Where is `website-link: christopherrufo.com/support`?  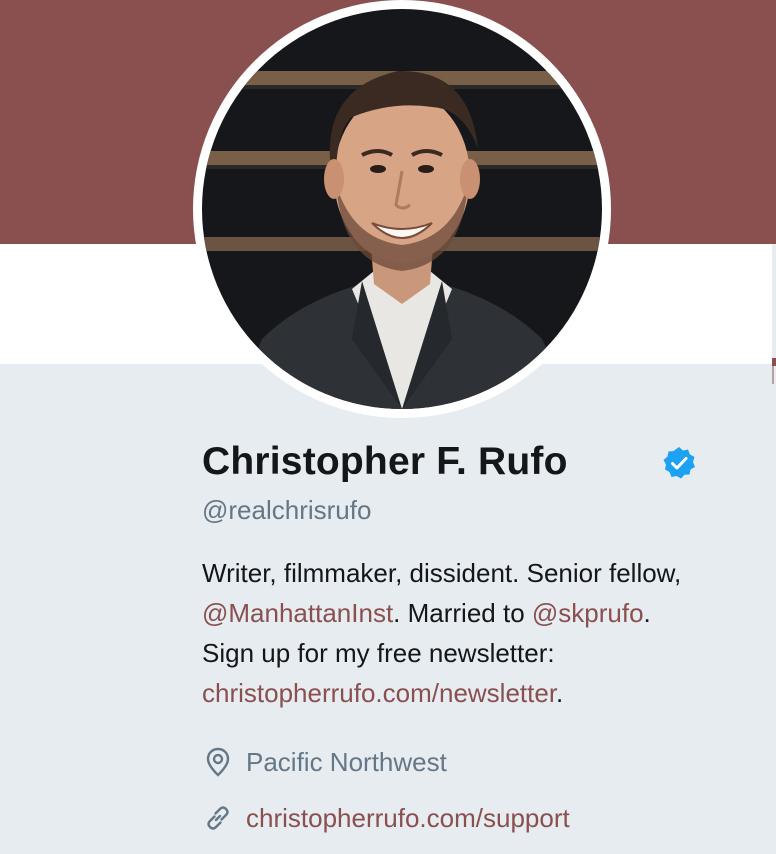
website-link: christopherrufo.com/support is located at coordinates (408, 818).